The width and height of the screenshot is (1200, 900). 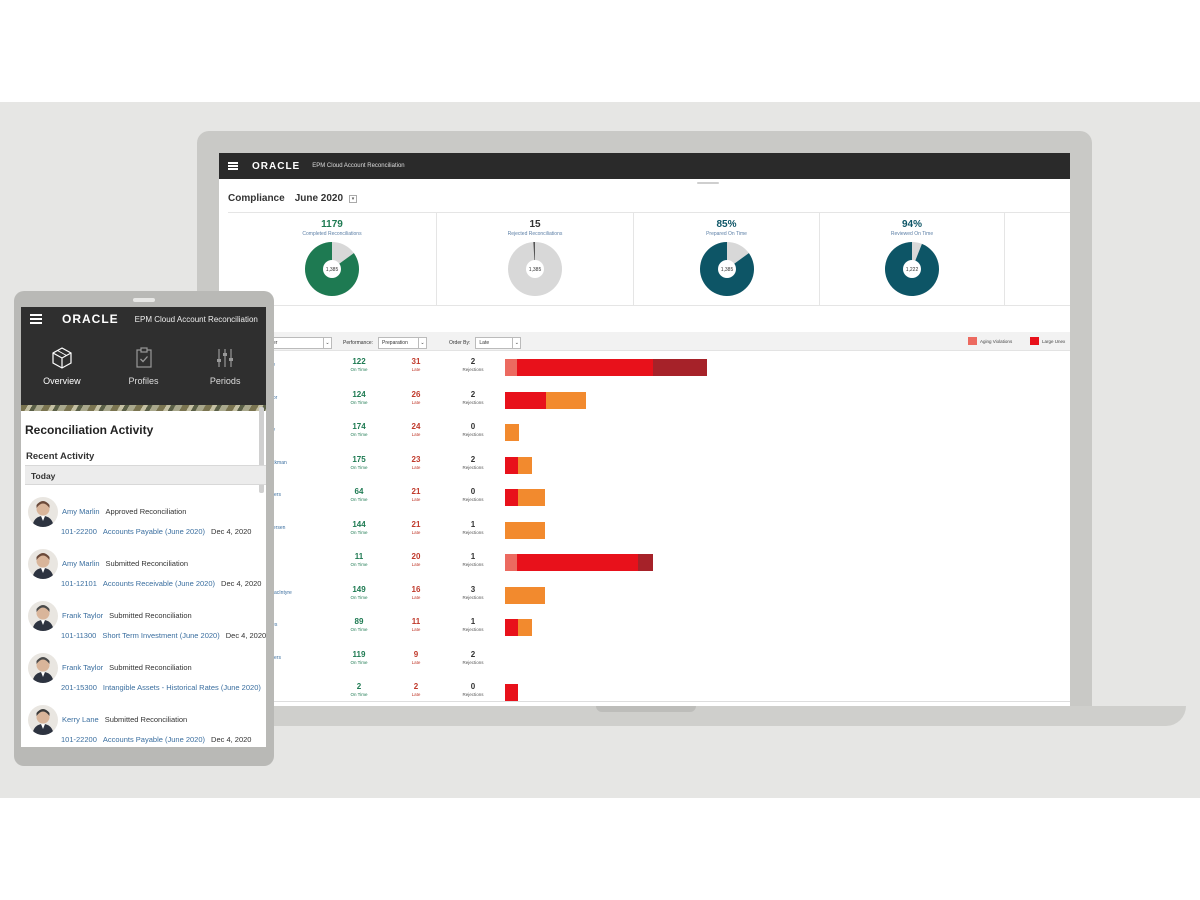 What do you see at coordinates (144, 300) in the screenshot?
I see `tablet-speaker` at bounding box center [144, 300].